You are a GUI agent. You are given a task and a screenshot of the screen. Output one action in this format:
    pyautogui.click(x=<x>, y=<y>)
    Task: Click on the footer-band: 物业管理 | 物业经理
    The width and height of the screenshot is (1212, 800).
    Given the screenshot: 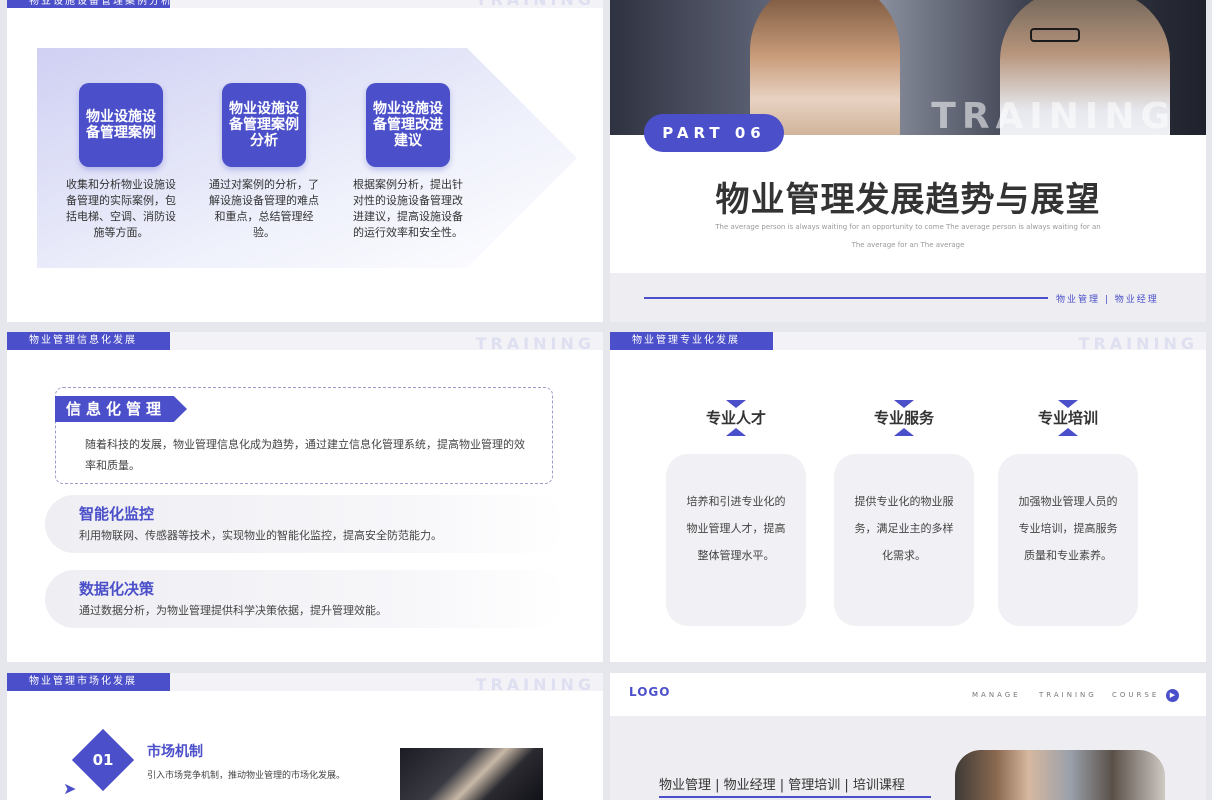 What is the action you would take?
    pyautogui.click(x=908, y=297)
    